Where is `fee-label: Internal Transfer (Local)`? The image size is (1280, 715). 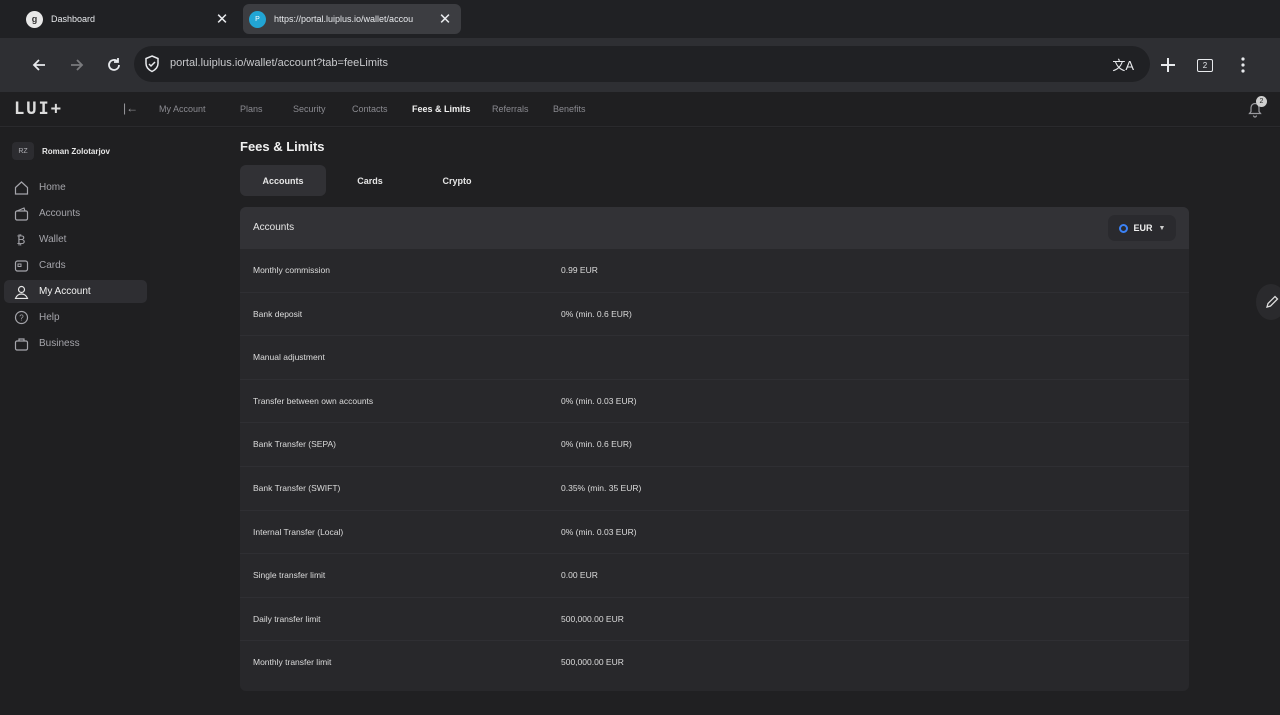 fee-label: Internal Transfer (Local) is located at coordinates (298, 531).